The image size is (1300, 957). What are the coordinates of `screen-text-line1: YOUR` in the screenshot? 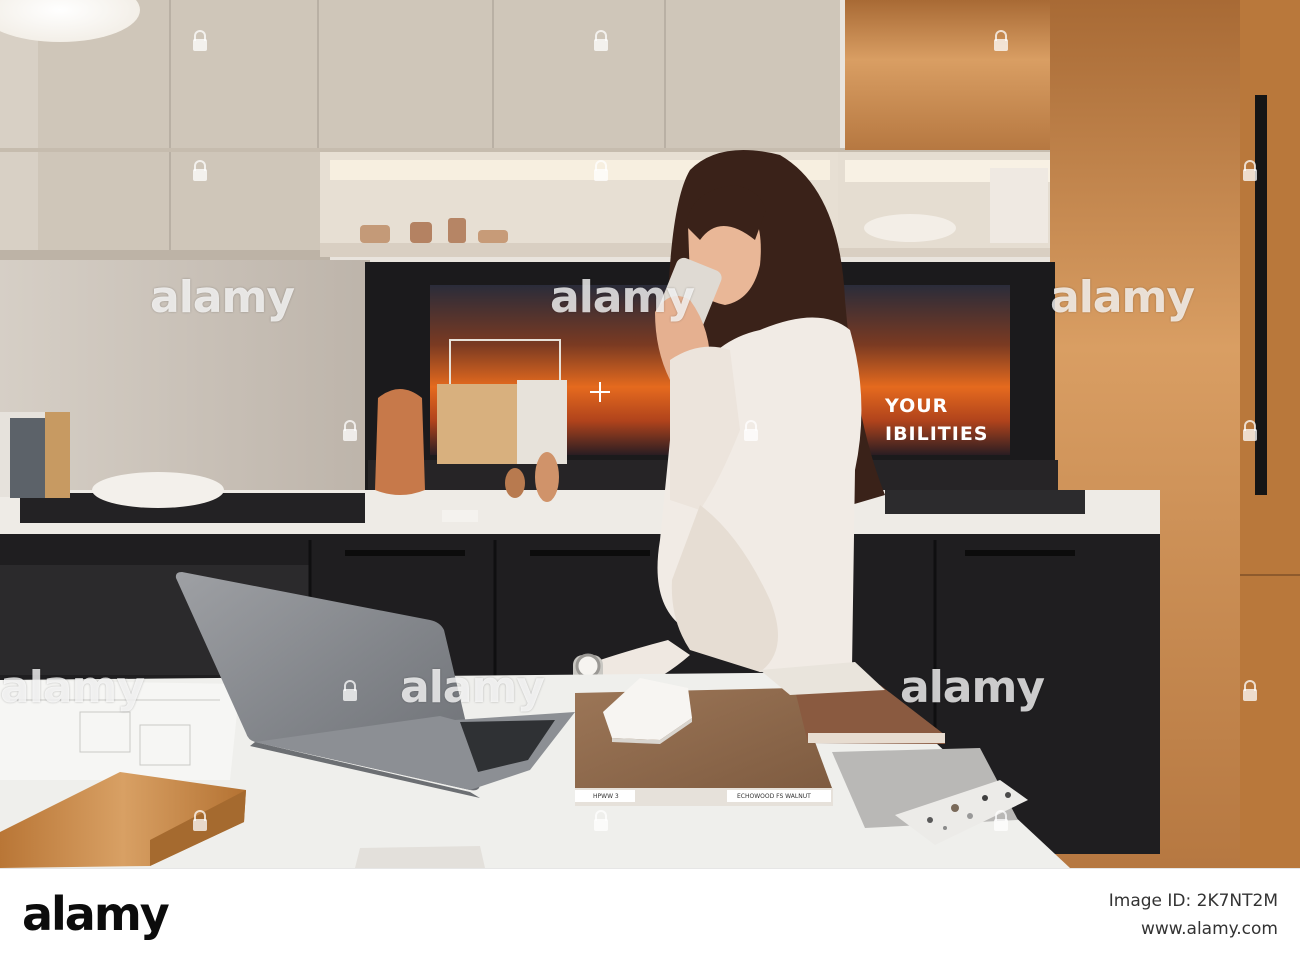 It's located at (917, 406).